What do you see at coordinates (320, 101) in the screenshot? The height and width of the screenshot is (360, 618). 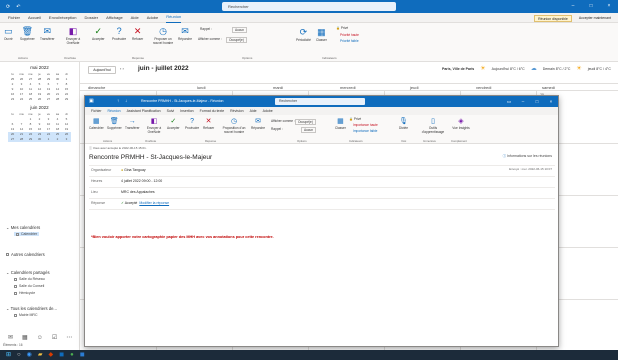 I see `meeting-search-input: Rechercher` at bounding box center [320, 101].